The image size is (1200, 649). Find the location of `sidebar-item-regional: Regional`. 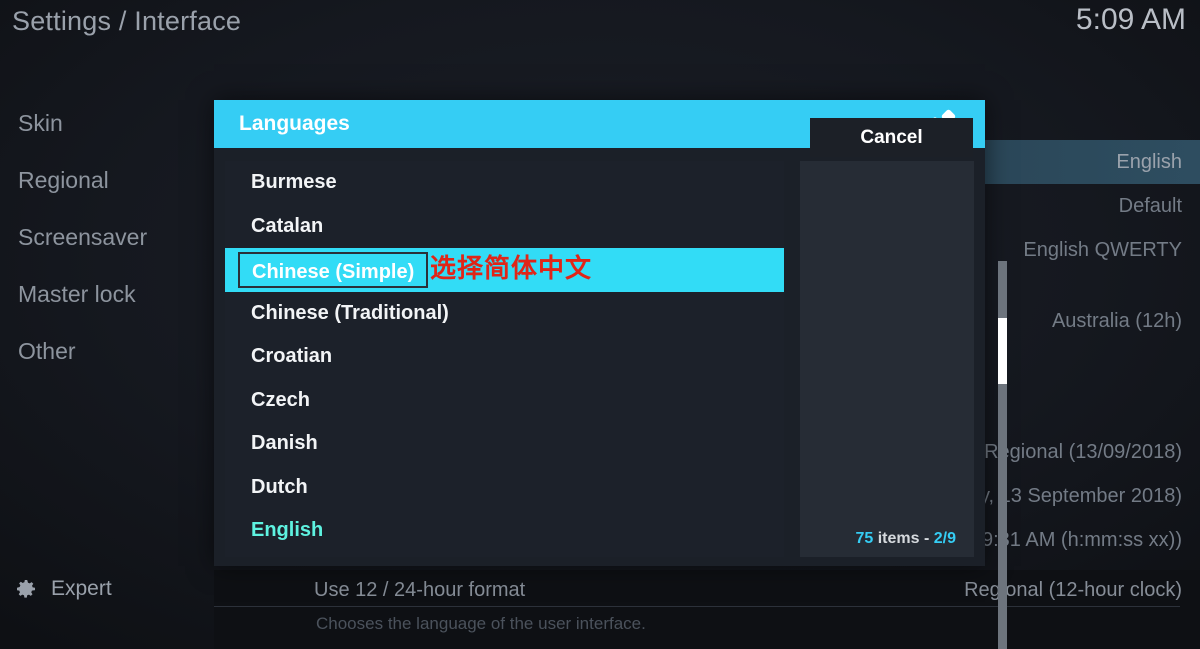

sidebar-item-regional: Regional is located at coordinates (107, 180).